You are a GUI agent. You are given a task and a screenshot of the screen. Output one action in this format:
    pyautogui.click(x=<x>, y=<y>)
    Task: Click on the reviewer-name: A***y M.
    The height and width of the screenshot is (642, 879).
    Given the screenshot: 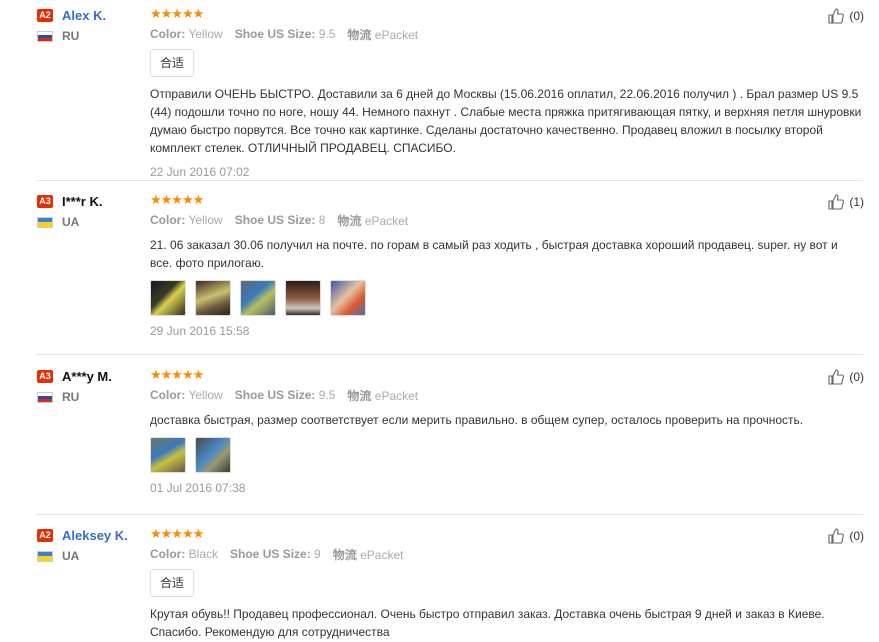 What is the action you would take?
    pyautogui.click(x=87, y=376)
    